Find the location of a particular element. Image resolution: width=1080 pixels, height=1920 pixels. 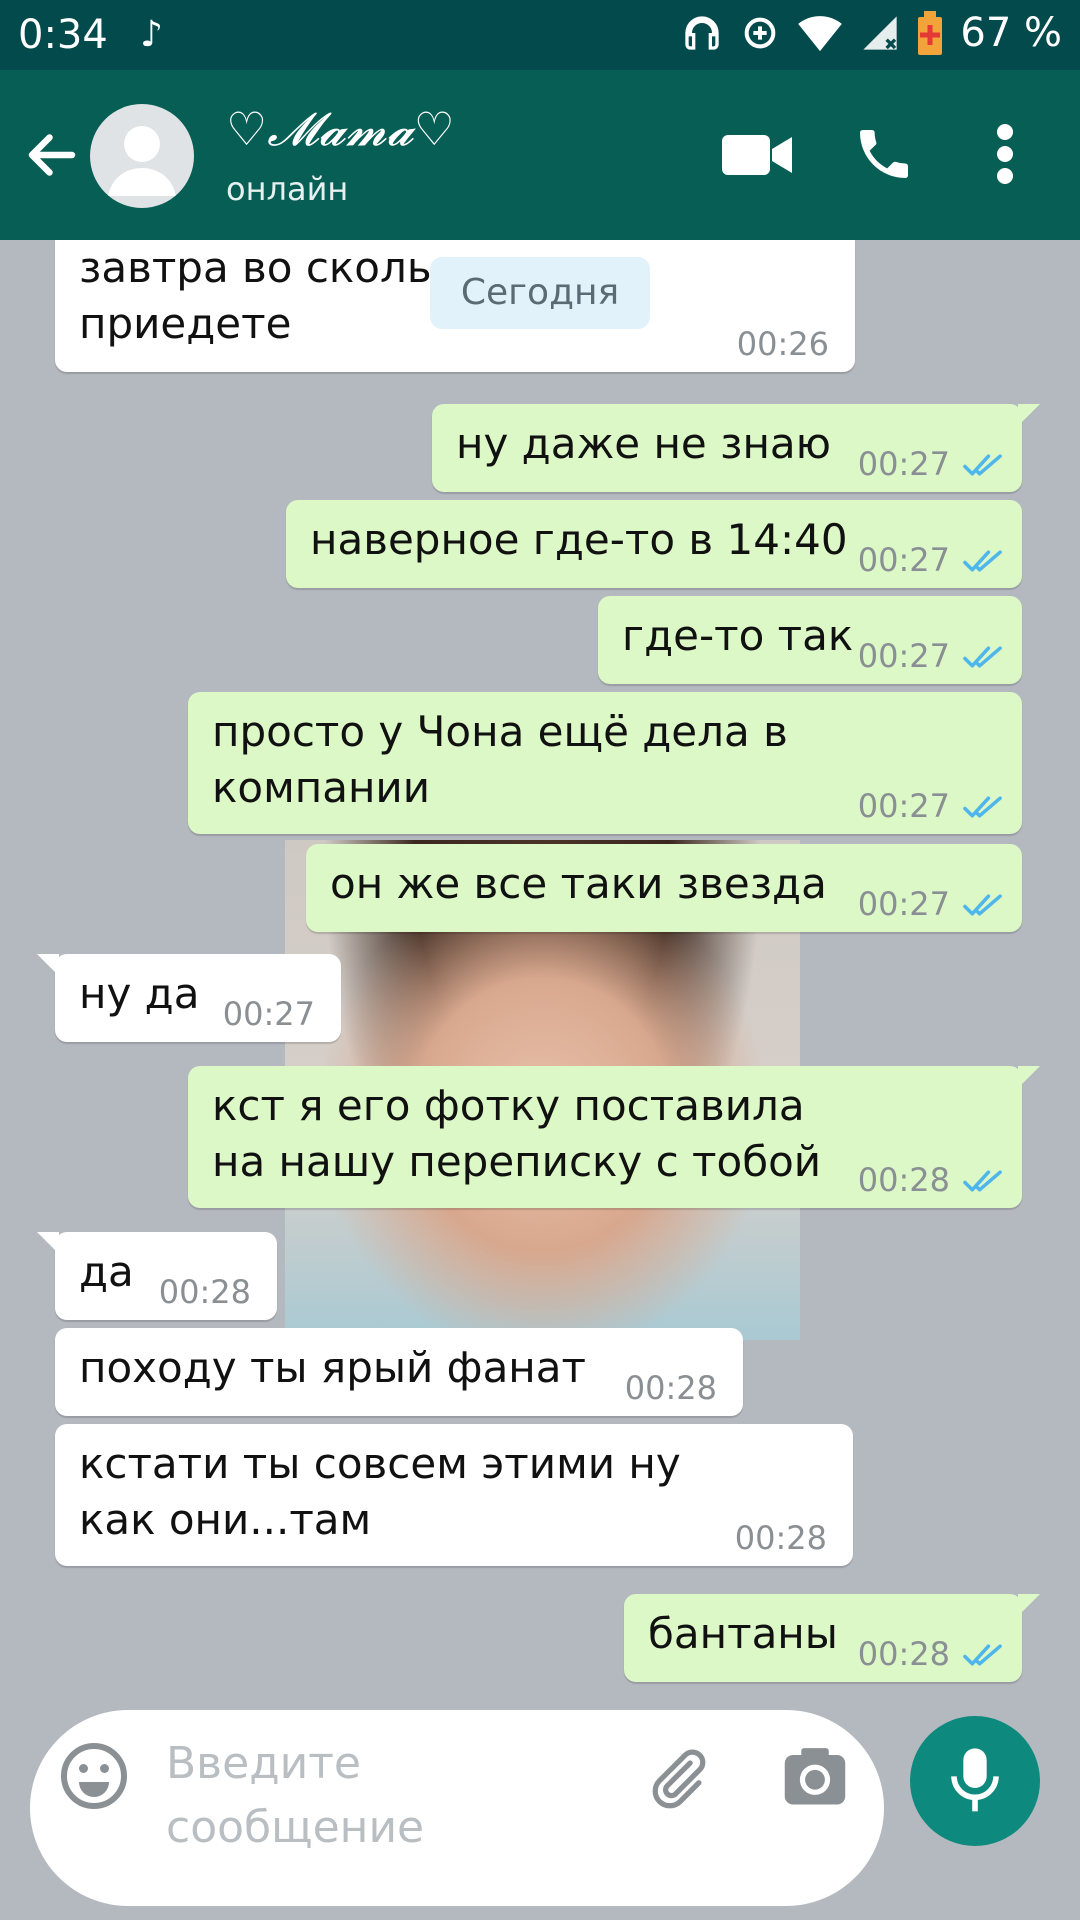

contact-name: ♡𝓜𝓪𝓶𝓪♡ is located at coordinates (340, 130).